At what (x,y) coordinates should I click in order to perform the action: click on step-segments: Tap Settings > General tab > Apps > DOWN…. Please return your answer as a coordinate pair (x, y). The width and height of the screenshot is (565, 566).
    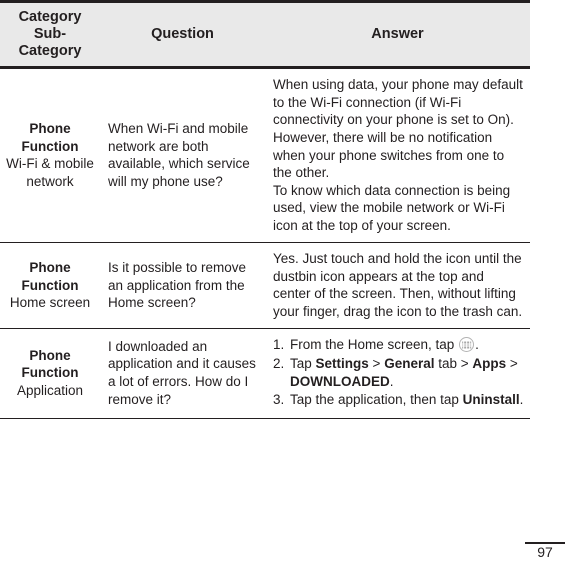
    Looking at the image, I should click on (404, 372).